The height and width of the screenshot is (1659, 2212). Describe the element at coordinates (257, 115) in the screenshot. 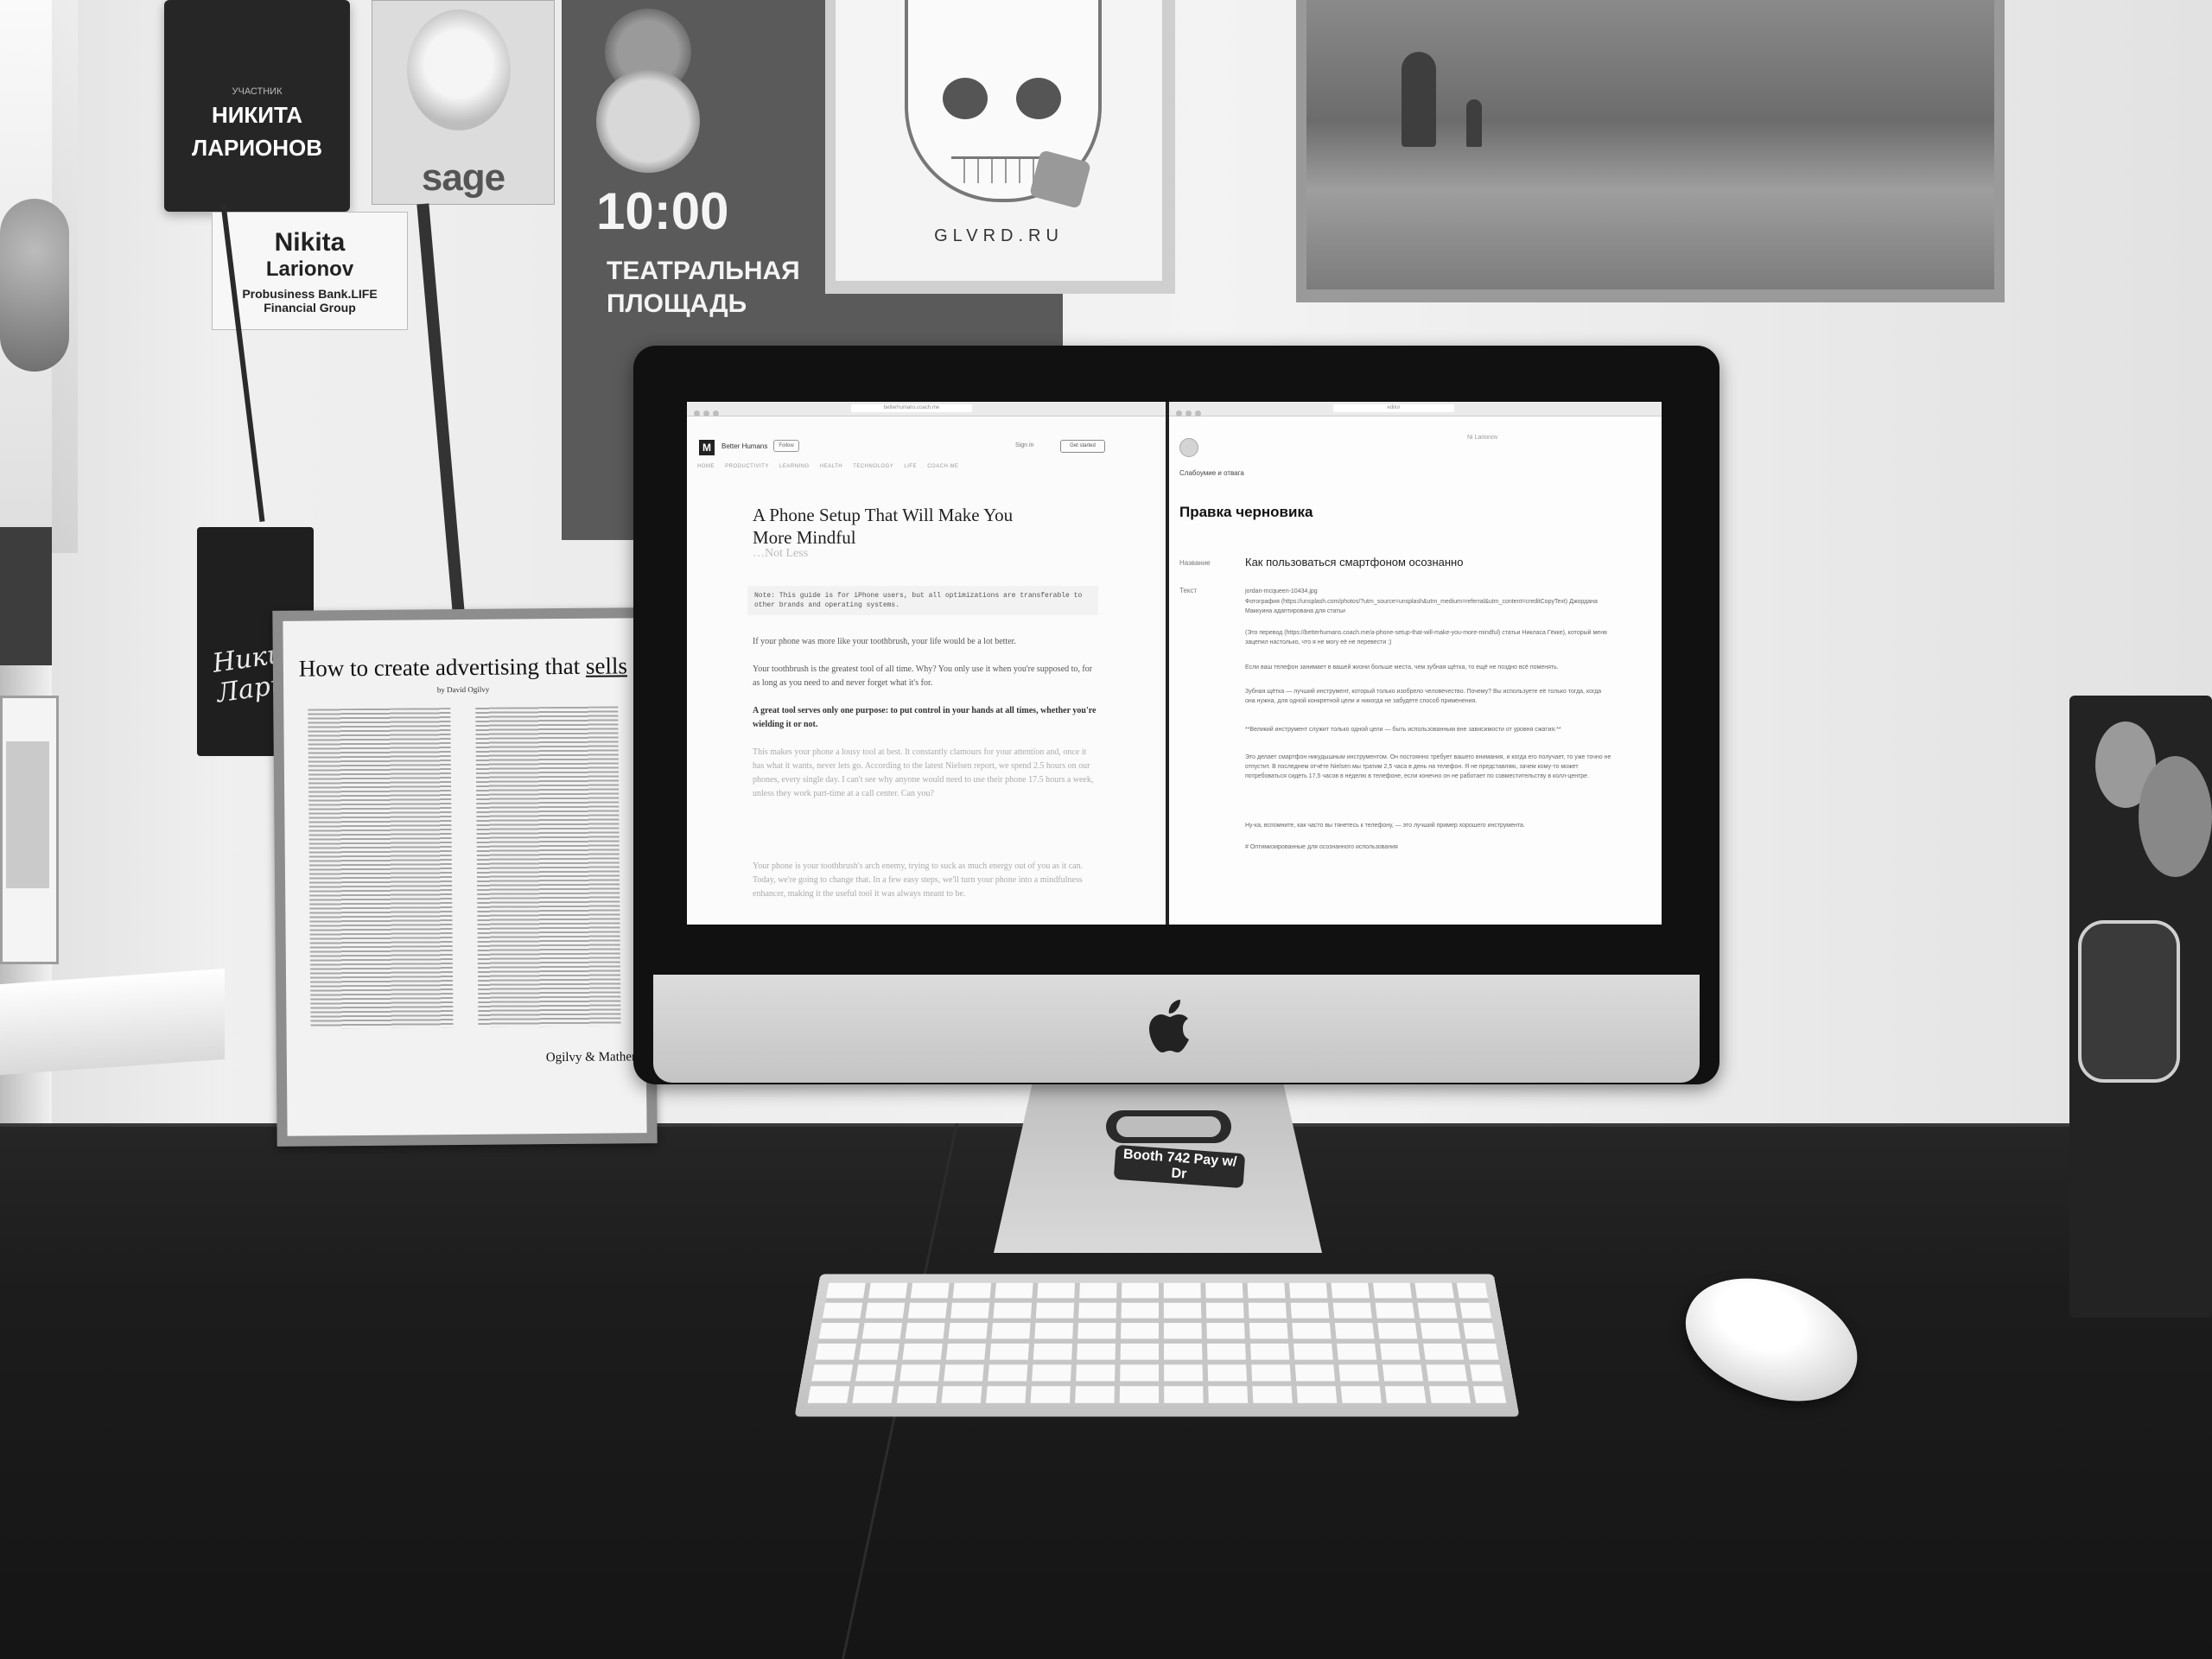

I see `badge-first-name: НИКИТА` at that location.